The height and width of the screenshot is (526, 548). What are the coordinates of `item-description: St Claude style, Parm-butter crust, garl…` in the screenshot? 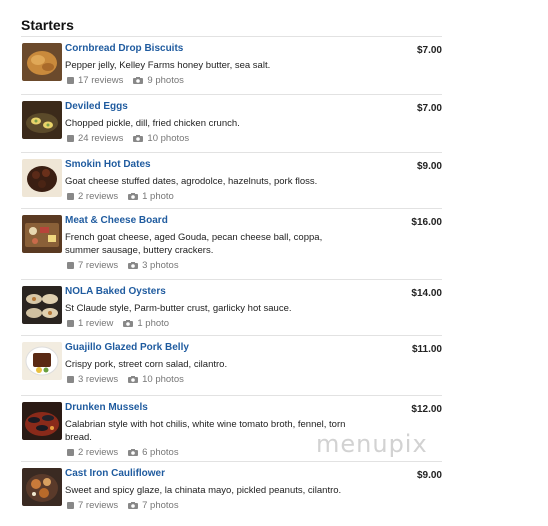 It's located at (178, 308).